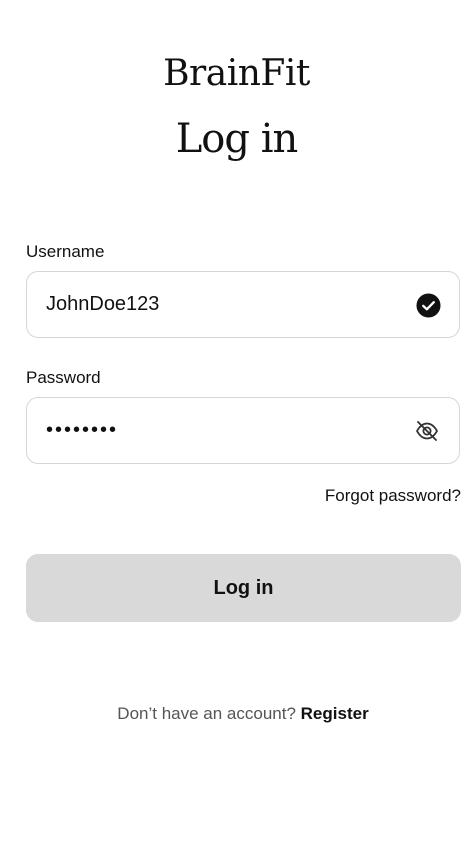 This screenshot has height=864, width=473. I want to click on check-circle-icon, so click(428, 305).